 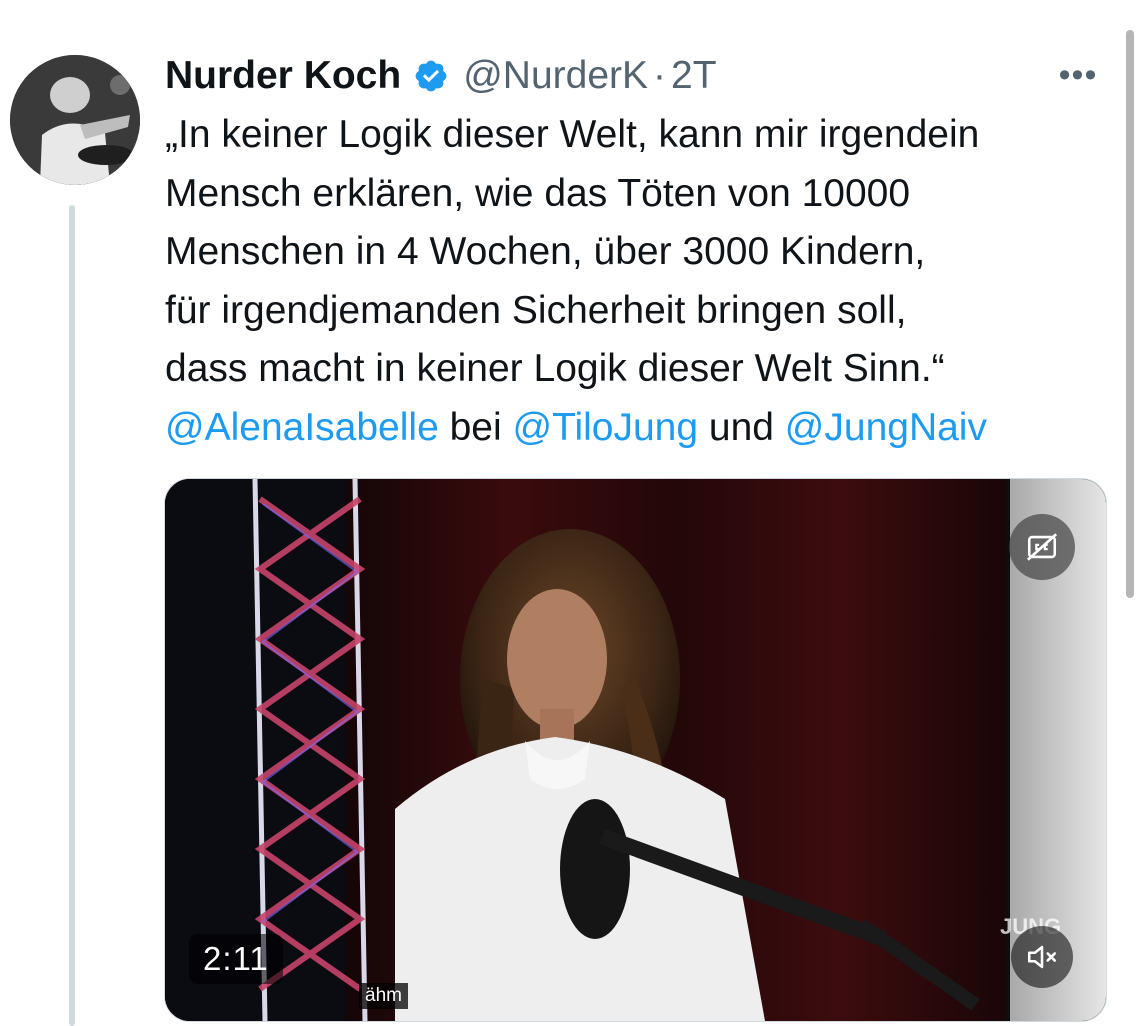 I want to click on tweet-text-line: Menschen in 4 Wochen, über 3000 Kindern,, so click(x=545, y=251).